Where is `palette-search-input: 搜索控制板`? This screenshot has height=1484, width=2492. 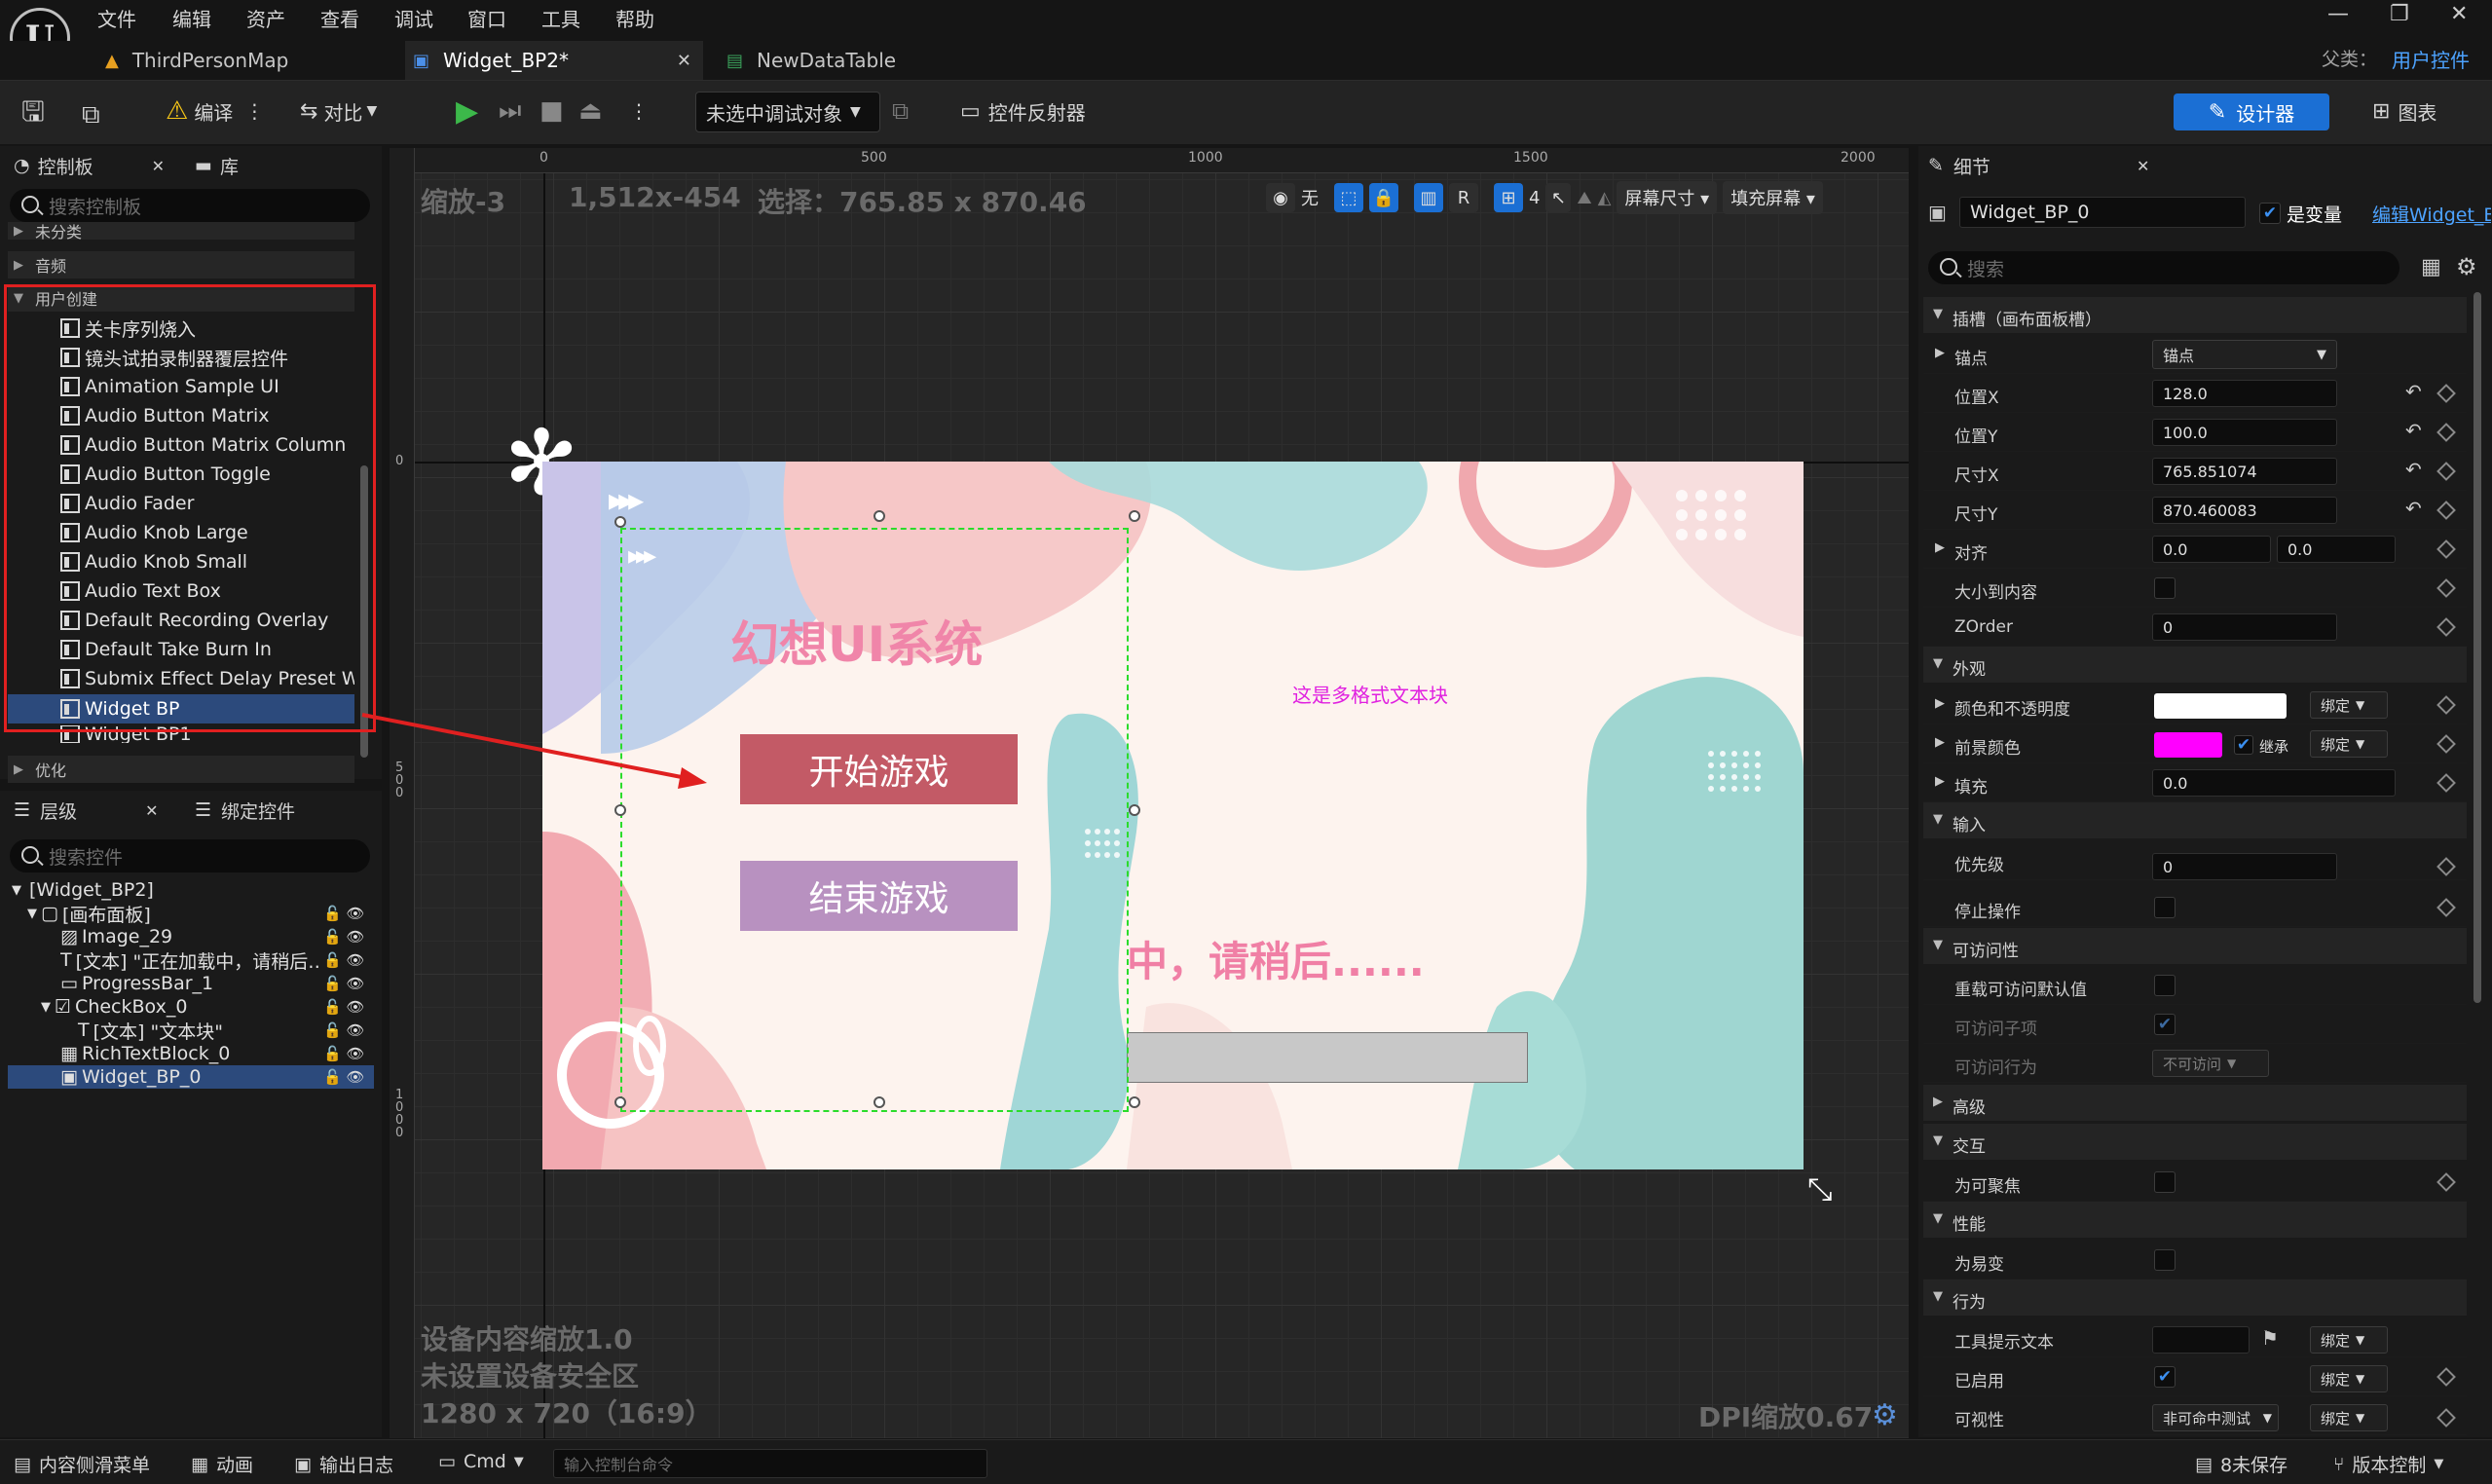 palette-search-input: 搜索控制板 is located at coordinates (190, 205).